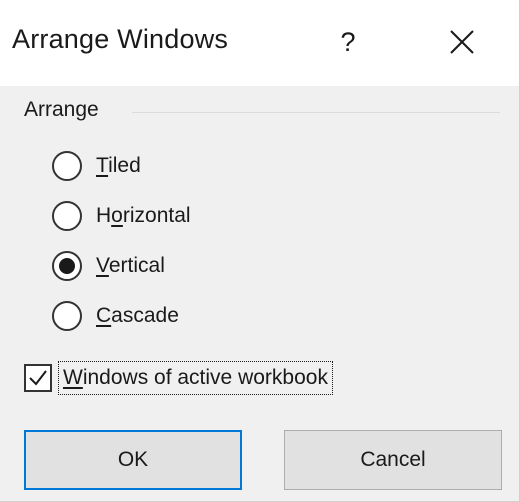 The image size is (520, 502). I want to click on close-button, so click(462, 42).